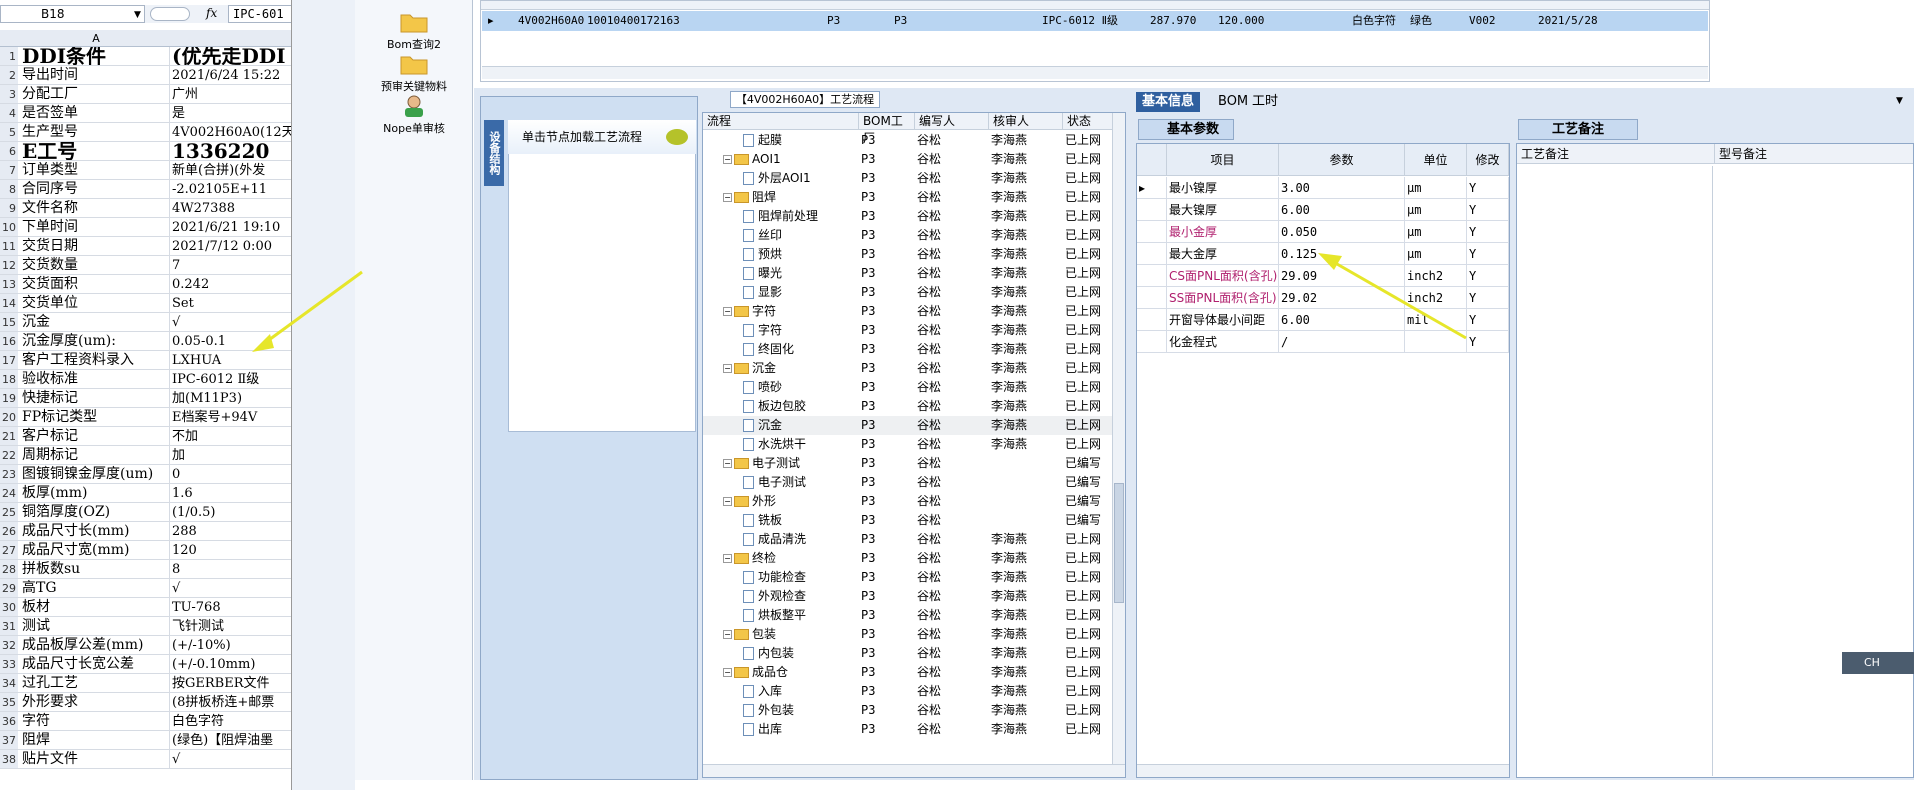 This screenshot has width=1914, height=790. What do you see at coordinates (801, 577) in the screenshot?
I see `tree-node: 功能检查` at bounding box center [801, 577].